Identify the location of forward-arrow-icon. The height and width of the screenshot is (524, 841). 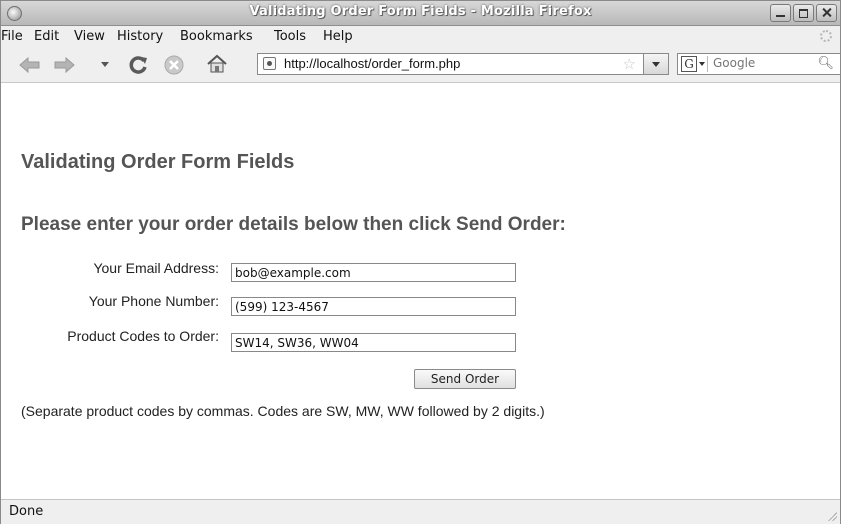
(64, 65).